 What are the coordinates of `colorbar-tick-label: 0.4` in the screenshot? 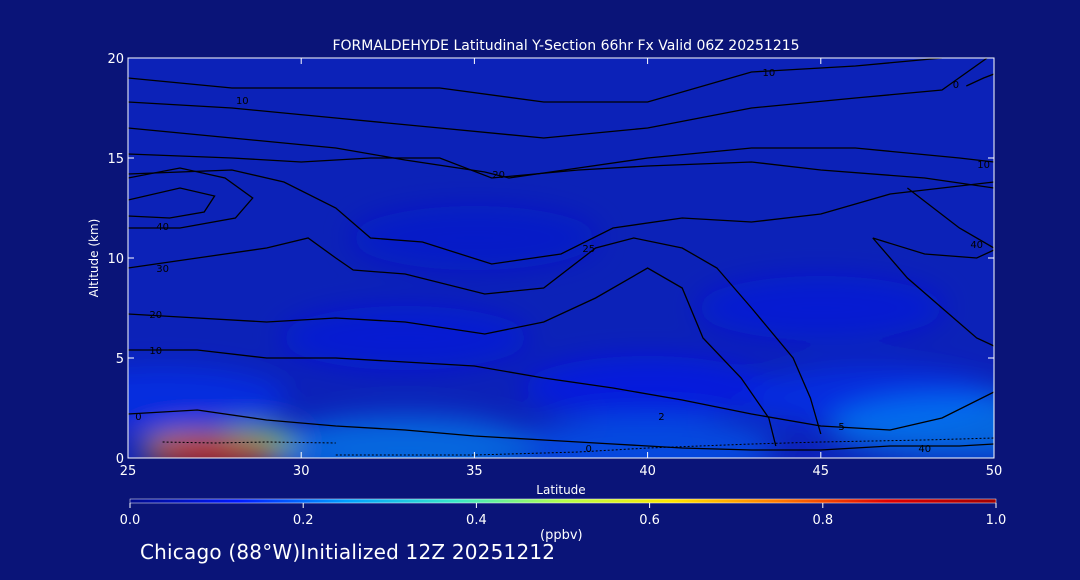 It's located at (476, 520).